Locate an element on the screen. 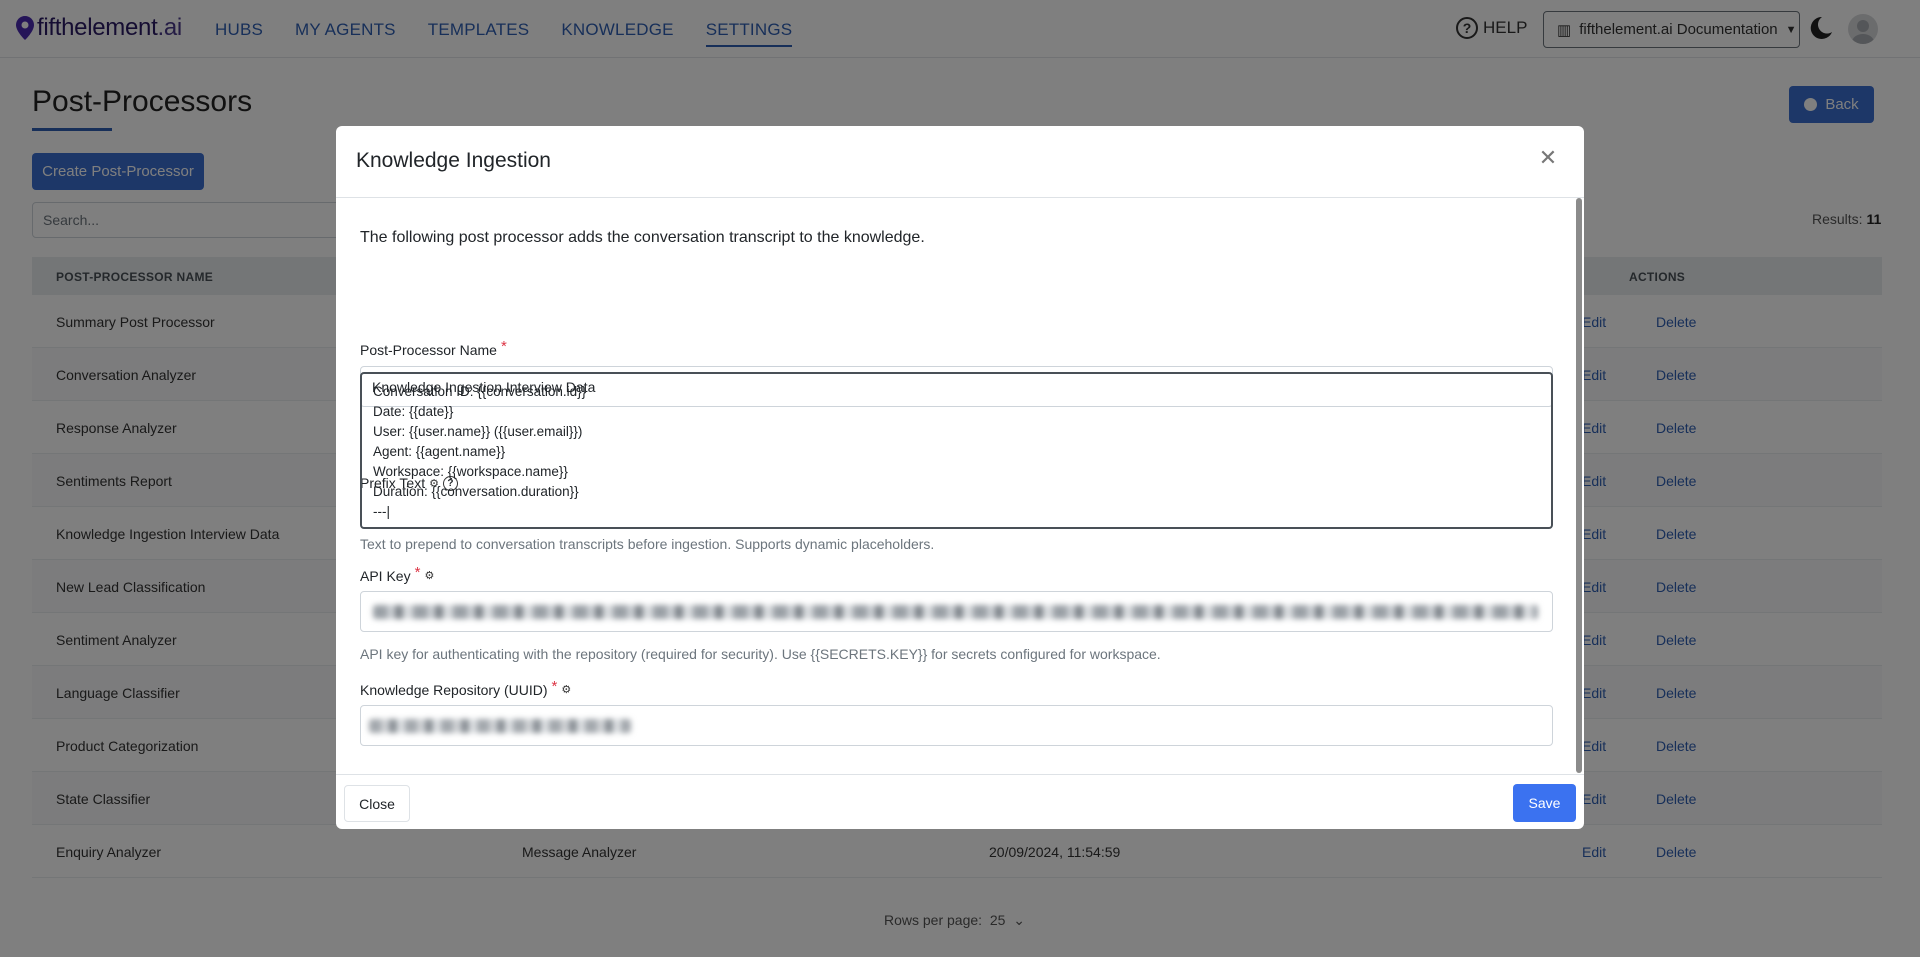  save-button: Save is located at coordinates (1544, 803).